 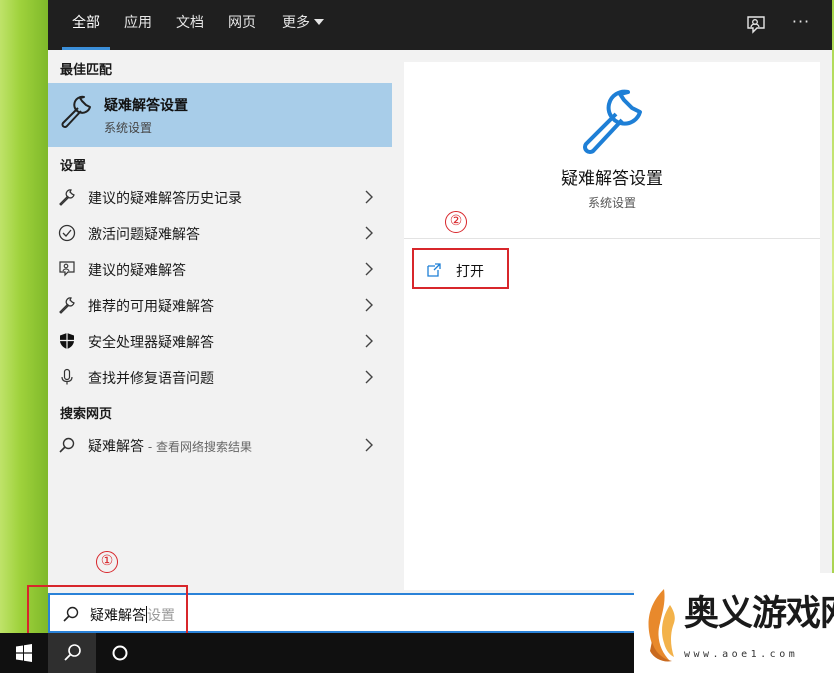 I want to click on search-autocomplete-hint: 设置, so click(x=161, y=616).